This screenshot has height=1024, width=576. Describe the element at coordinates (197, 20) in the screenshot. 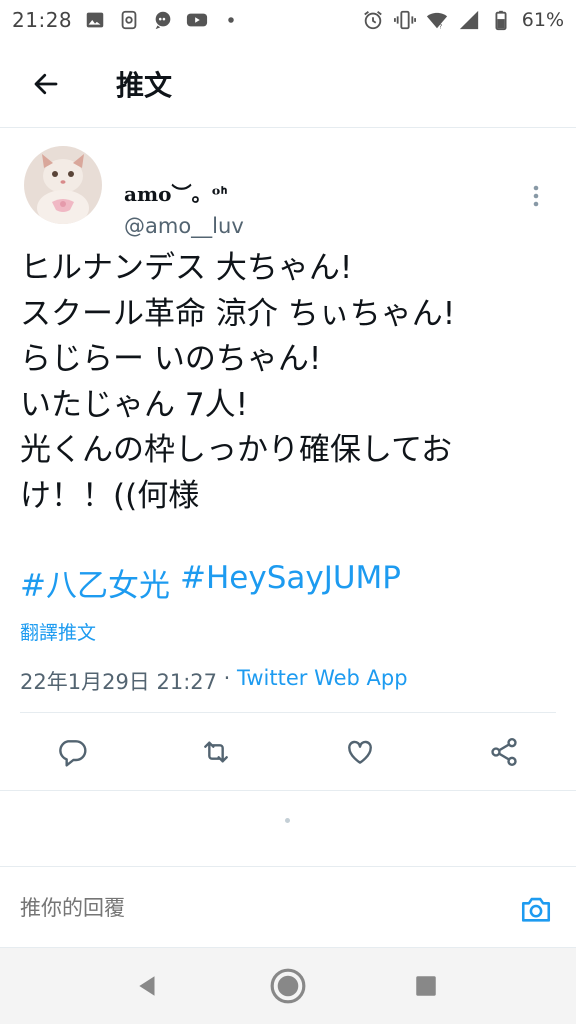

I see `youtube-icon` at that location.